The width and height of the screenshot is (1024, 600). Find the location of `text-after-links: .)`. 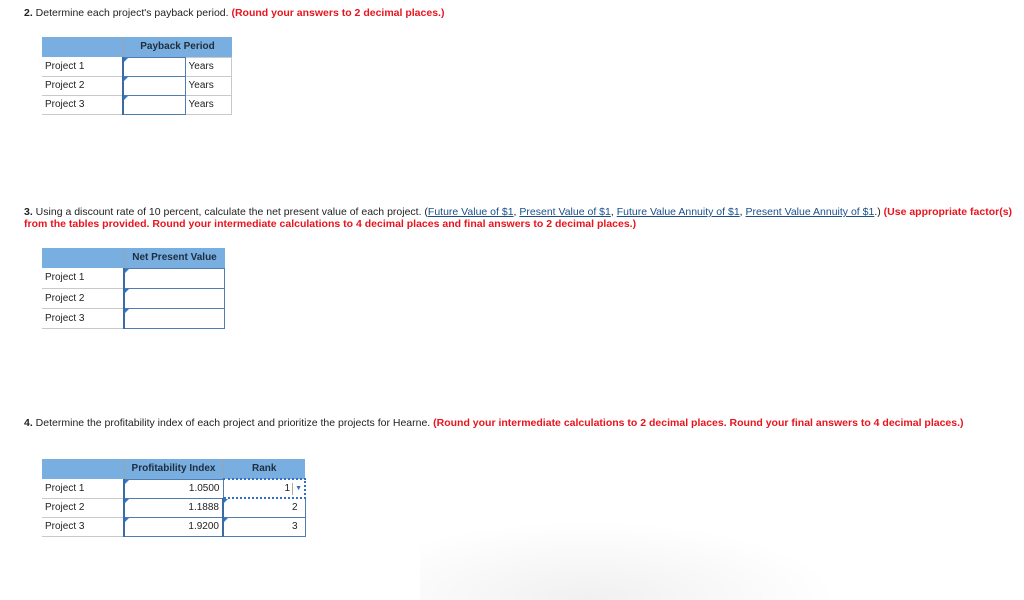

text-after-links: .) is located at coordinates (879, 212).